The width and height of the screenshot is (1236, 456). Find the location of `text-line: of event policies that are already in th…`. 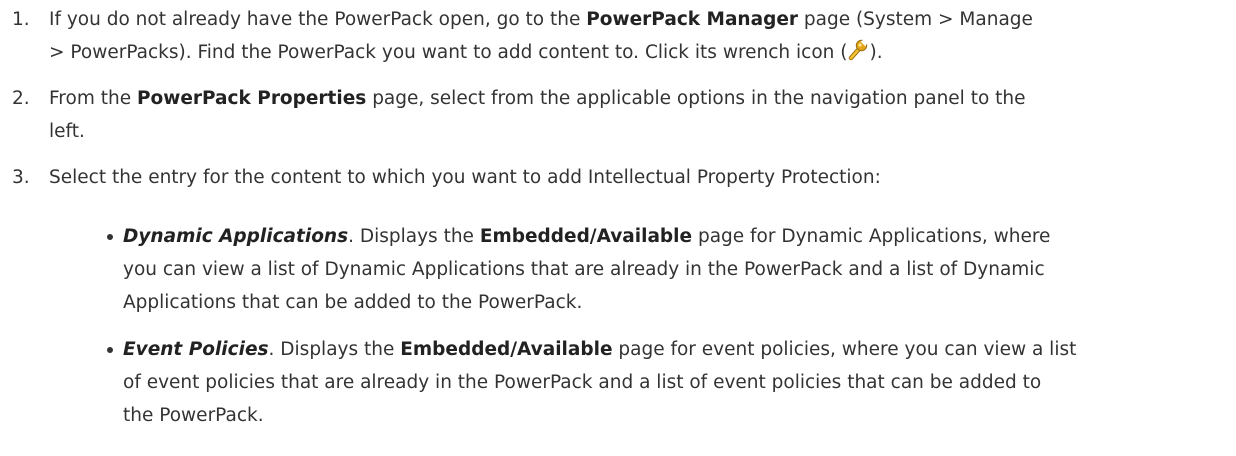

text-line: of event policies that are already in th… is located at coordinates (582, 382).